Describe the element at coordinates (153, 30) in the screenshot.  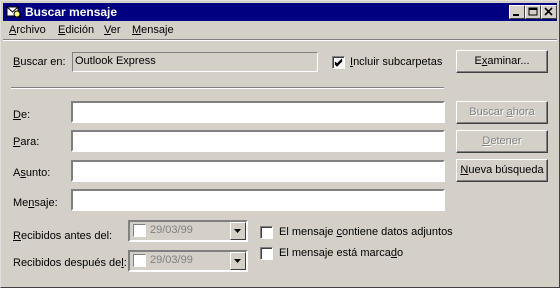
I see `menu-mensaje: Mensaje` at that location.